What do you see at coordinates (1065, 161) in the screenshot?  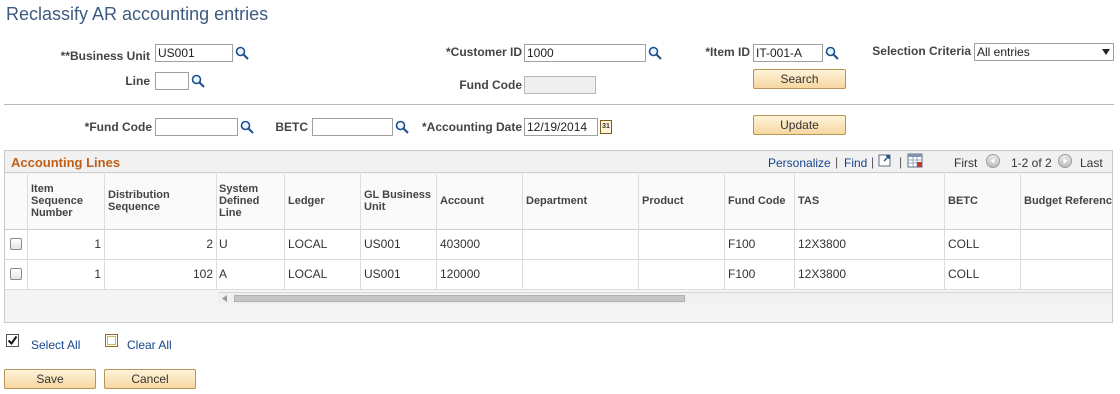 I see `next-icon` at bounding box center [1065, 161].